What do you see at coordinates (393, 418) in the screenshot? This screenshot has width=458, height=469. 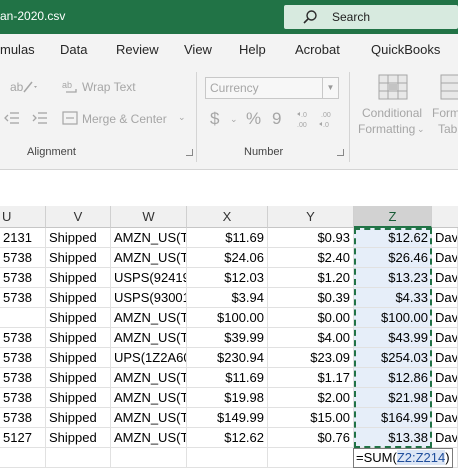 I see `cell-z: $164.99` at bounding box center [393, 418].